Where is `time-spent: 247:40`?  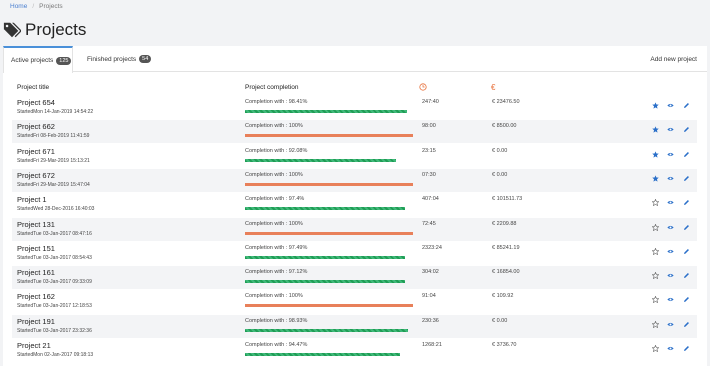 time-spent: 247:40 is located at coordinates (430, 102).